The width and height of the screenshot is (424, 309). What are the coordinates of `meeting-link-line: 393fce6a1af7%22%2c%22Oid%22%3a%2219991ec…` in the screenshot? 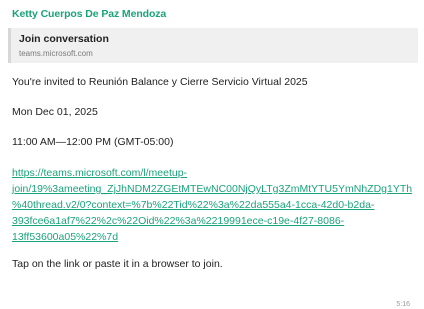 It's located at (214, 221).